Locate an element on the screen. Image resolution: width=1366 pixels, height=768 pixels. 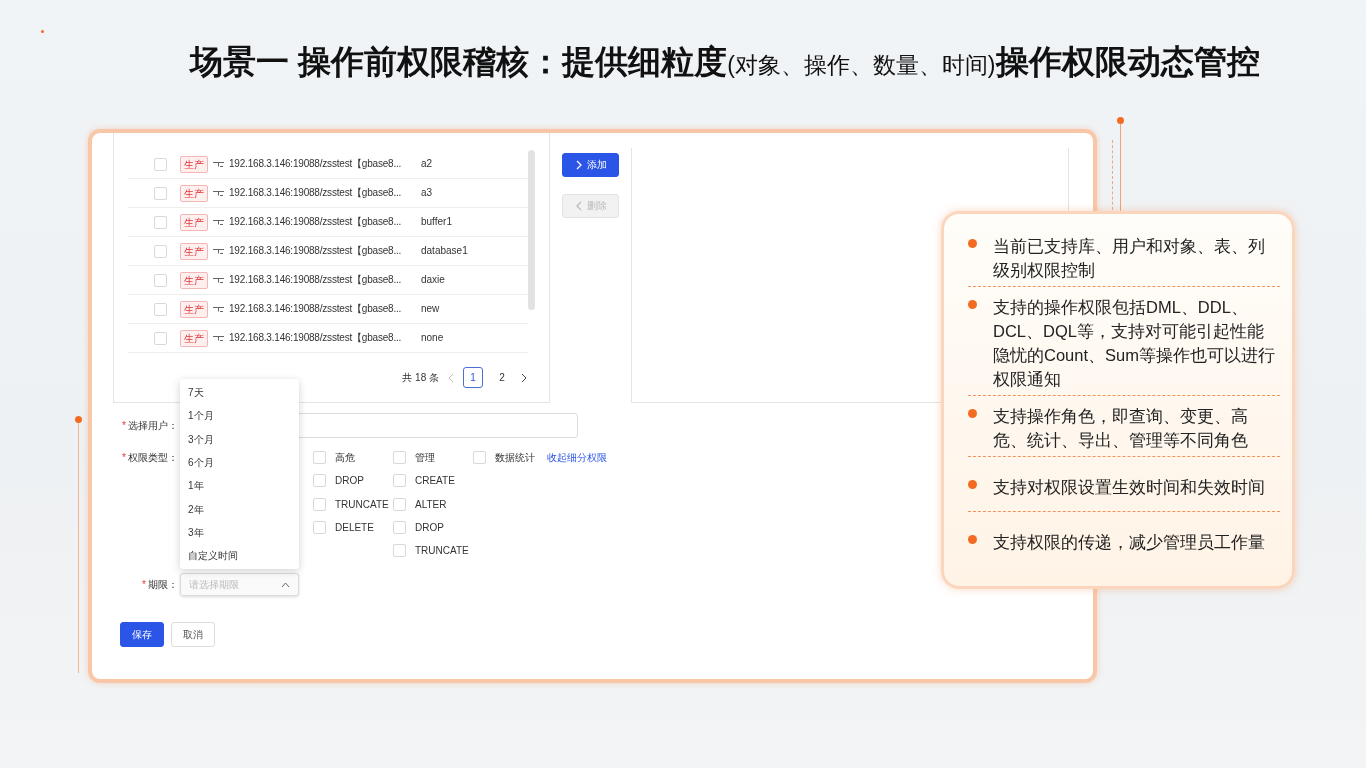
option-label: 数据统计 is located at coordinates (515, 457).